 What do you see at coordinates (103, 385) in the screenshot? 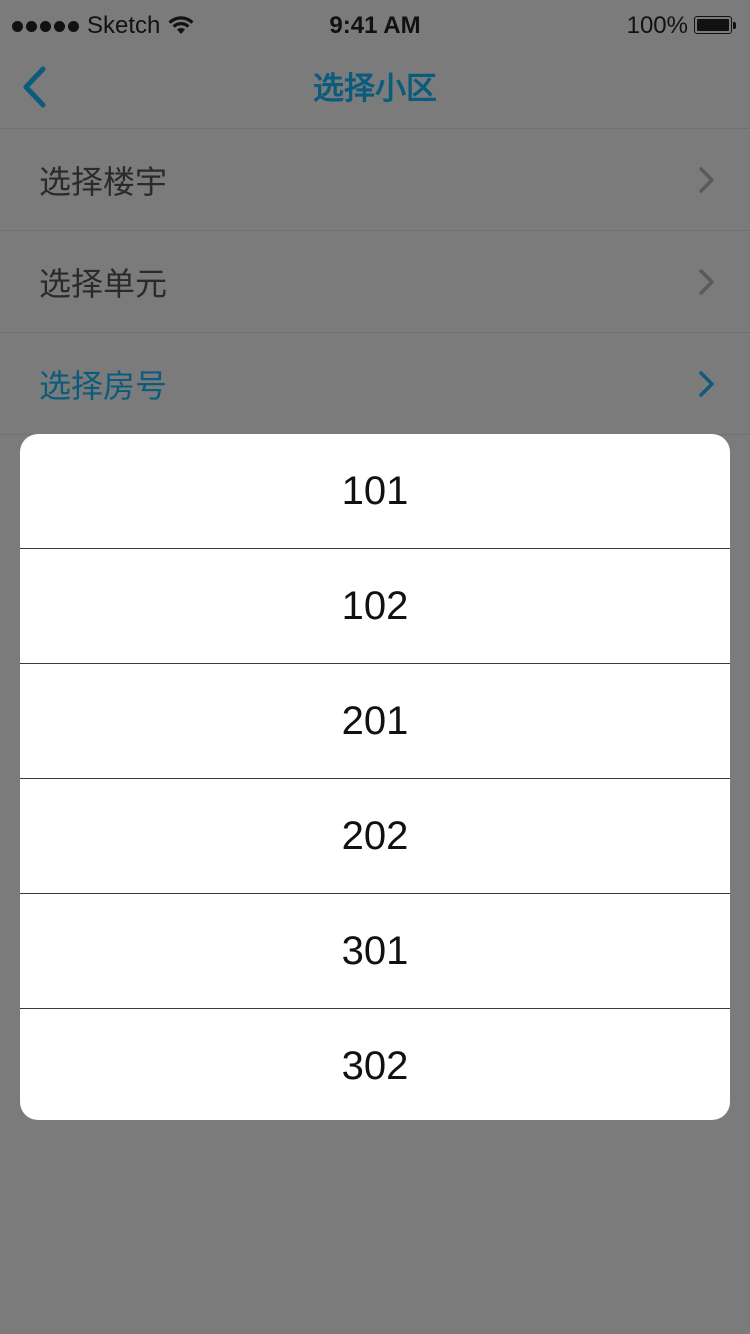
I see `menu-item-label: 选择房号` at bounding box center [103, 385].